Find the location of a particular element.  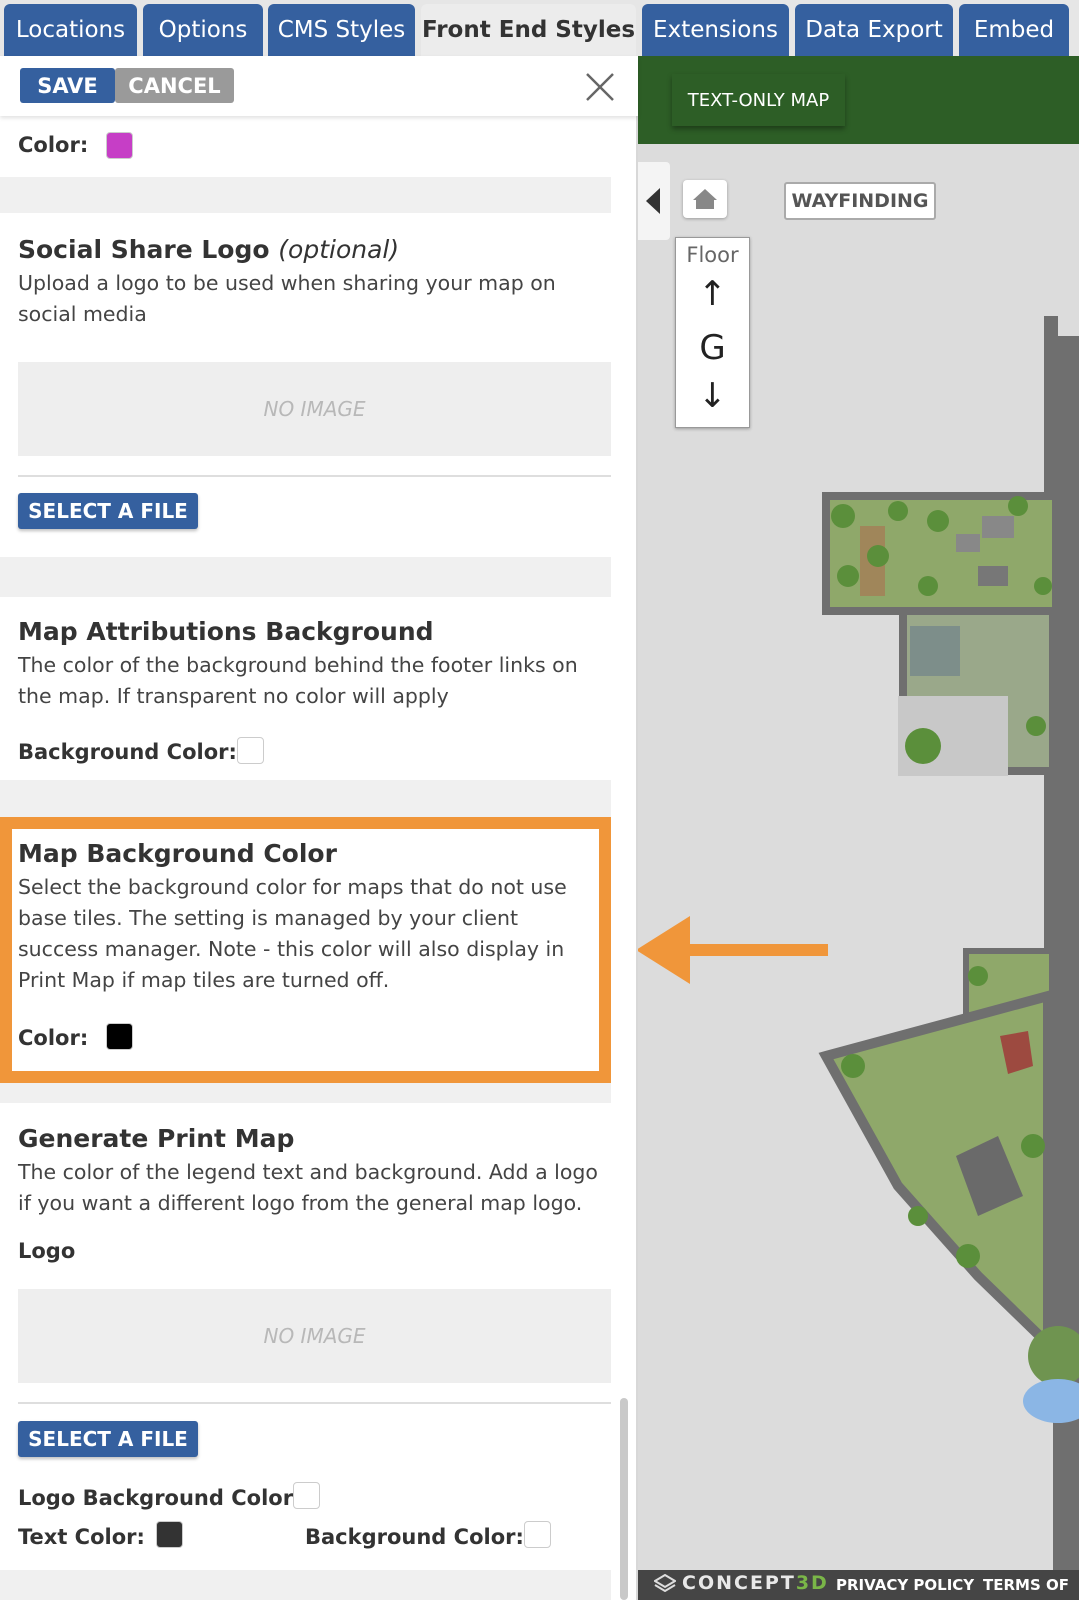

print-map-logo-label: Logo is located at coordinates (47, 1251).